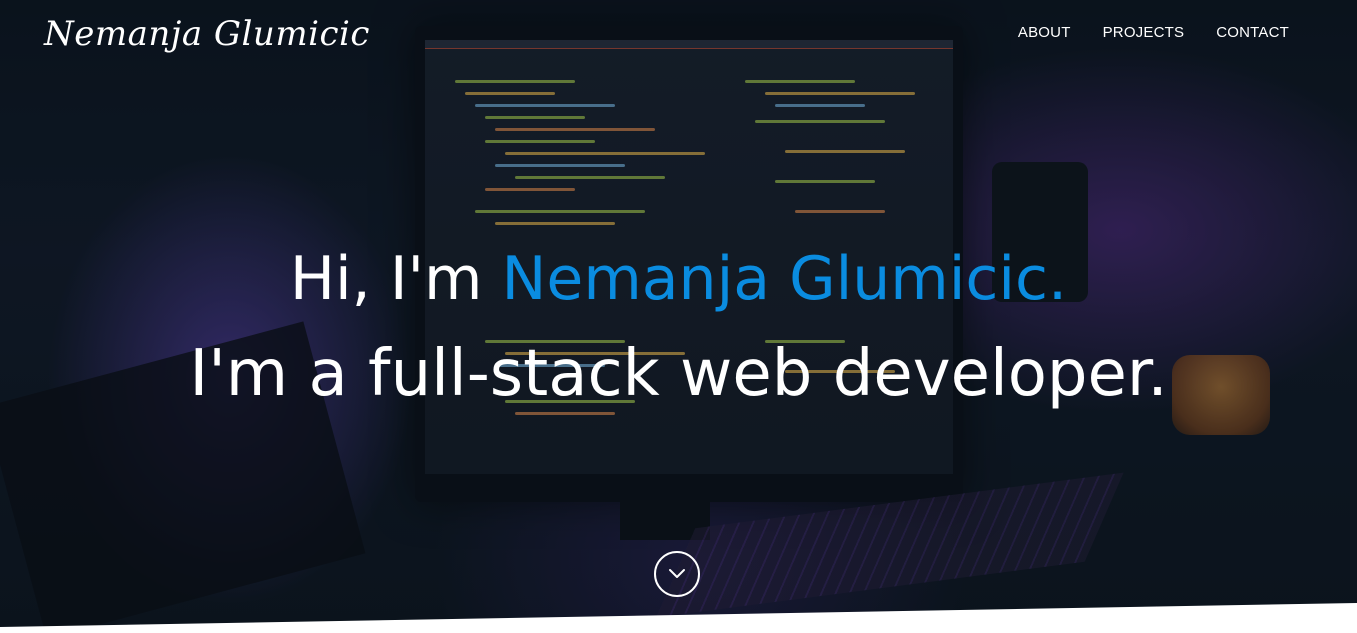  What do you see at coordinates (678, 374) in the screenshot?
I see `hero-tagline: I'm a full-stack web developer.` at bounding box center [678, 374].